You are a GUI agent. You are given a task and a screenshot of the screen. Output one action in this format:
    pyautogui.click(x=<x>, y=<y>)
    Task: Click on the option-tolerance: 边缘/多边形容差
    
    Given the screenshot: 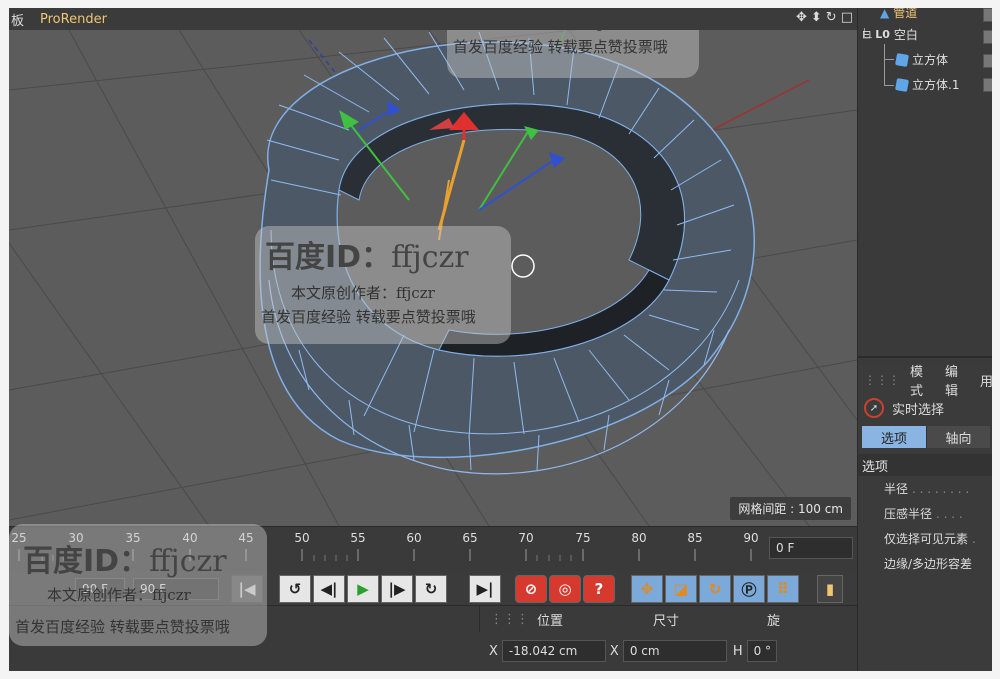 What is the action you would take?
    pyautogui.click(x=925, y=563)
    